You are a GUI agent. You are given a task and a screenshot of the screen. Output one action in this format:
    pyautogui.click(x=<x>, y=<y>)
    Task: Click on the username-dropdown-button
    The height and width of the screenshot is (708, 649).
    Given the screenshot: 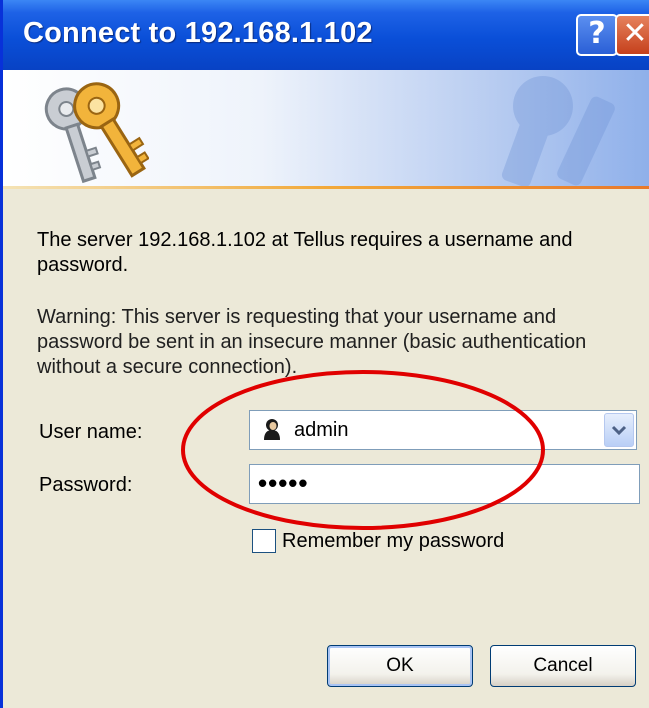 What is the action you would take?
    pyautogui.click(x=619, y=430)
    